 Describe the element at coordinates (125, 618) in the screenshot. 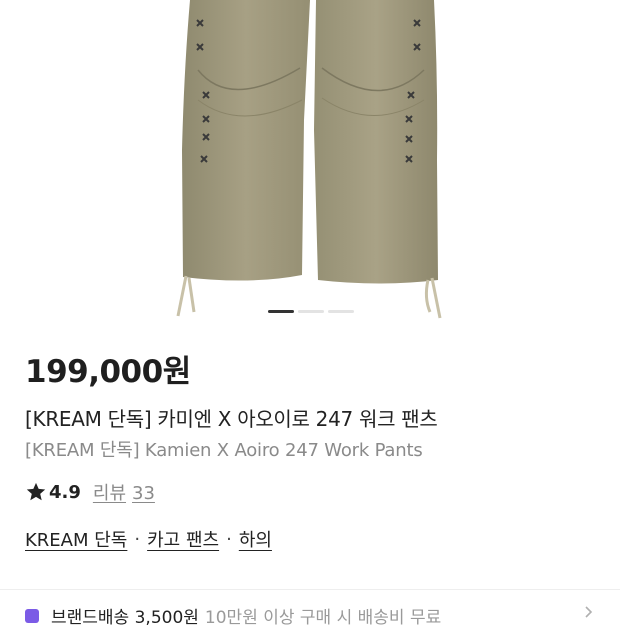

I see `shipping-label: 브랜드배송 3,500원` at that location.